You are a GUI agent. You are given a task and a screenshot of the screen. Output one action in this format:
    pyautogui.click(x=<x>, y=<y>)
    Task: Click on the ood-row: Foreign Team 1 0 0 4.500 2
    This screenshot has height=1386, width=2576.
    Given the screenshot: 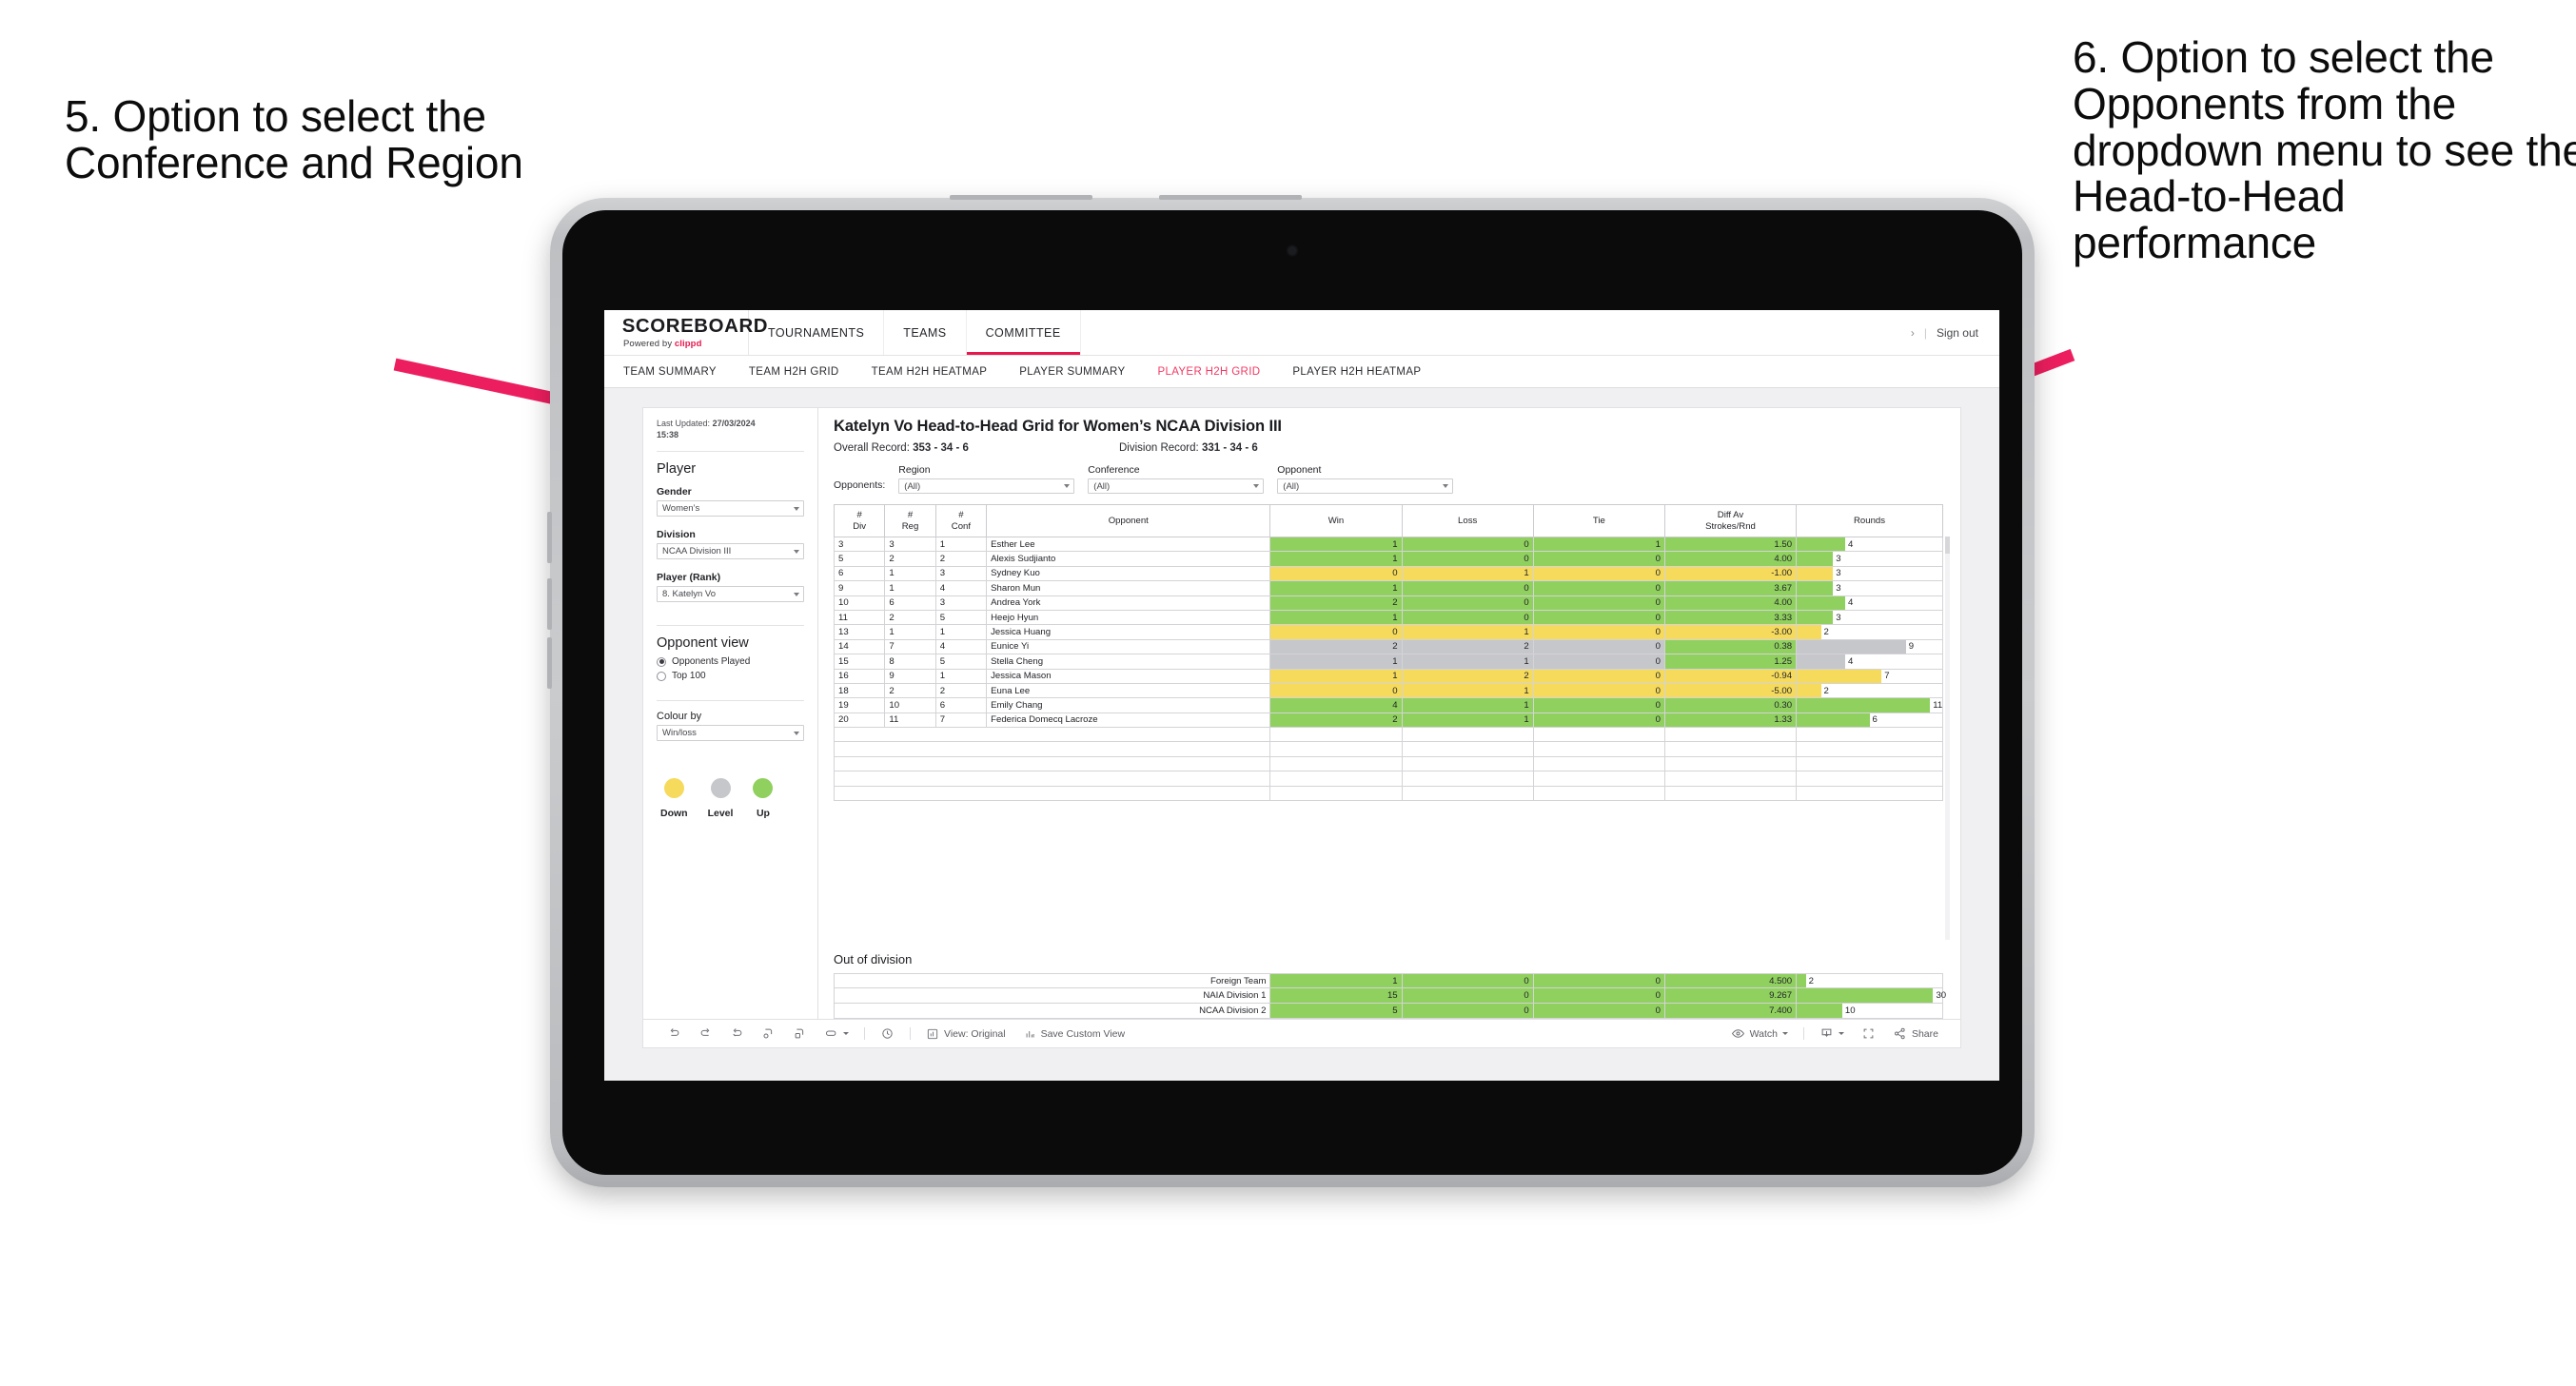 What is the action you would take?
    pyautogui.click(x=1388, y=981)
    